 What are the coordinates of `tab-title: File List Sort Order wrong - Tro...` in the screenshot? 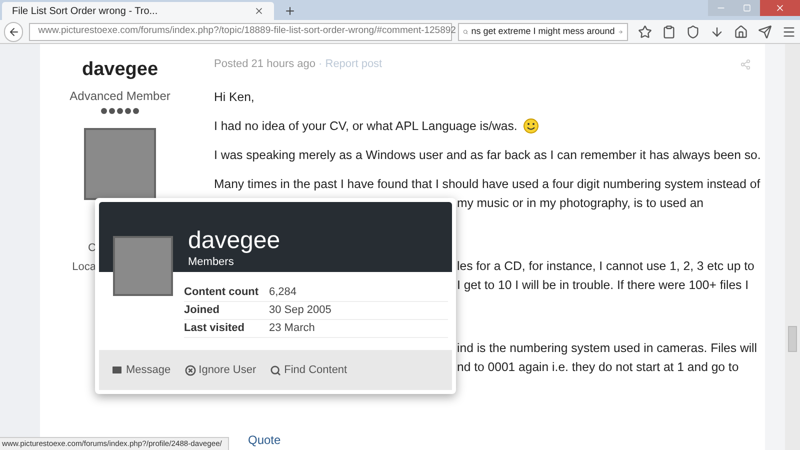 It's located at (85, 11).